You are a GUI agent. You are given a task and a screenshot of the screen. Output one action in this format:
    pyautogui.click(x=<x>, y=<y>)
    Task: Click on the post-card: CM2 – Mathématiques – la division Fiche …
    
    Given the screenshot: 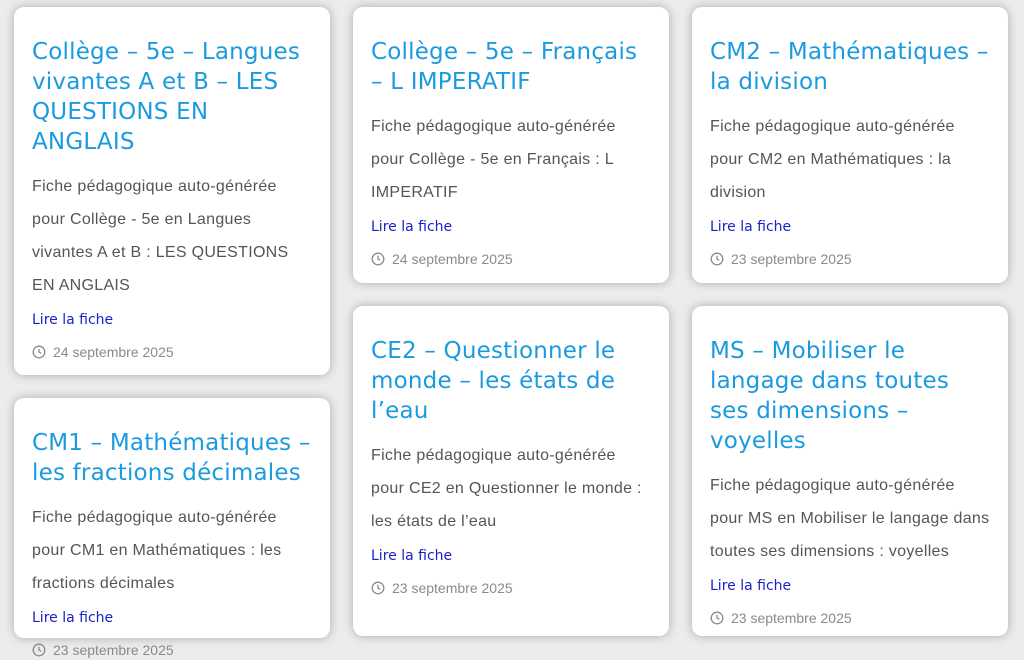 What is the action you would take?
    pyautogui.click(x=850, y=145)
    